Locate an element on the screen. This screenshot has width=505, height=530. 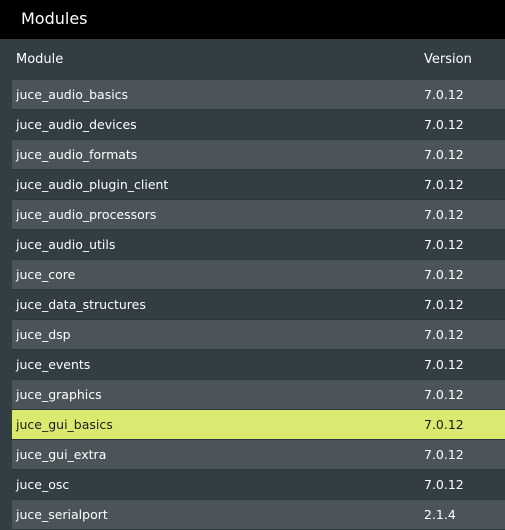
table-row: juce_events 7.0.12 is located at coordinates (258, 365).